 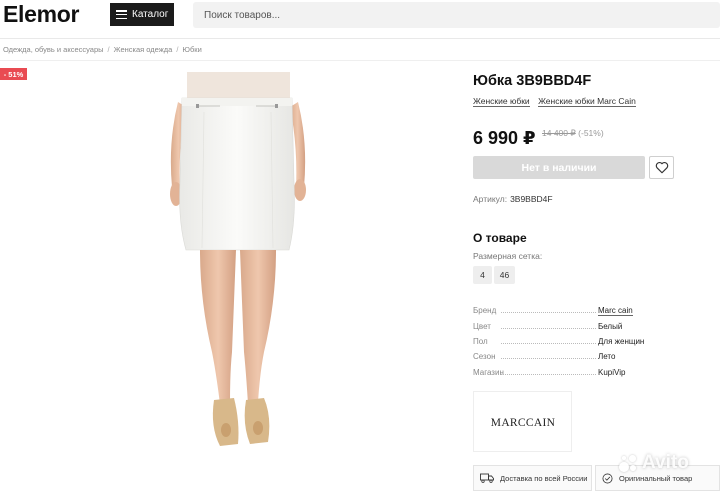 I want to click on spec-row-gender: Пол Для женщин, so click(x=573, y=341).